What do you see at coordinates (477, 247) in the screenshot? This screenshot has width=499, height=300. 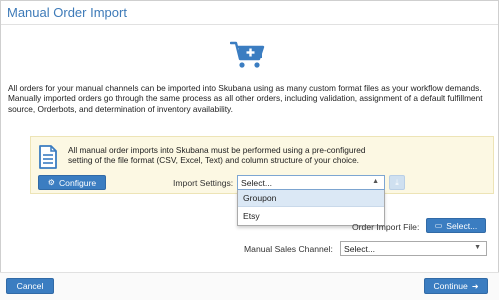 I see `caret-down-icon: ▼` at bounding box center [477, 247].